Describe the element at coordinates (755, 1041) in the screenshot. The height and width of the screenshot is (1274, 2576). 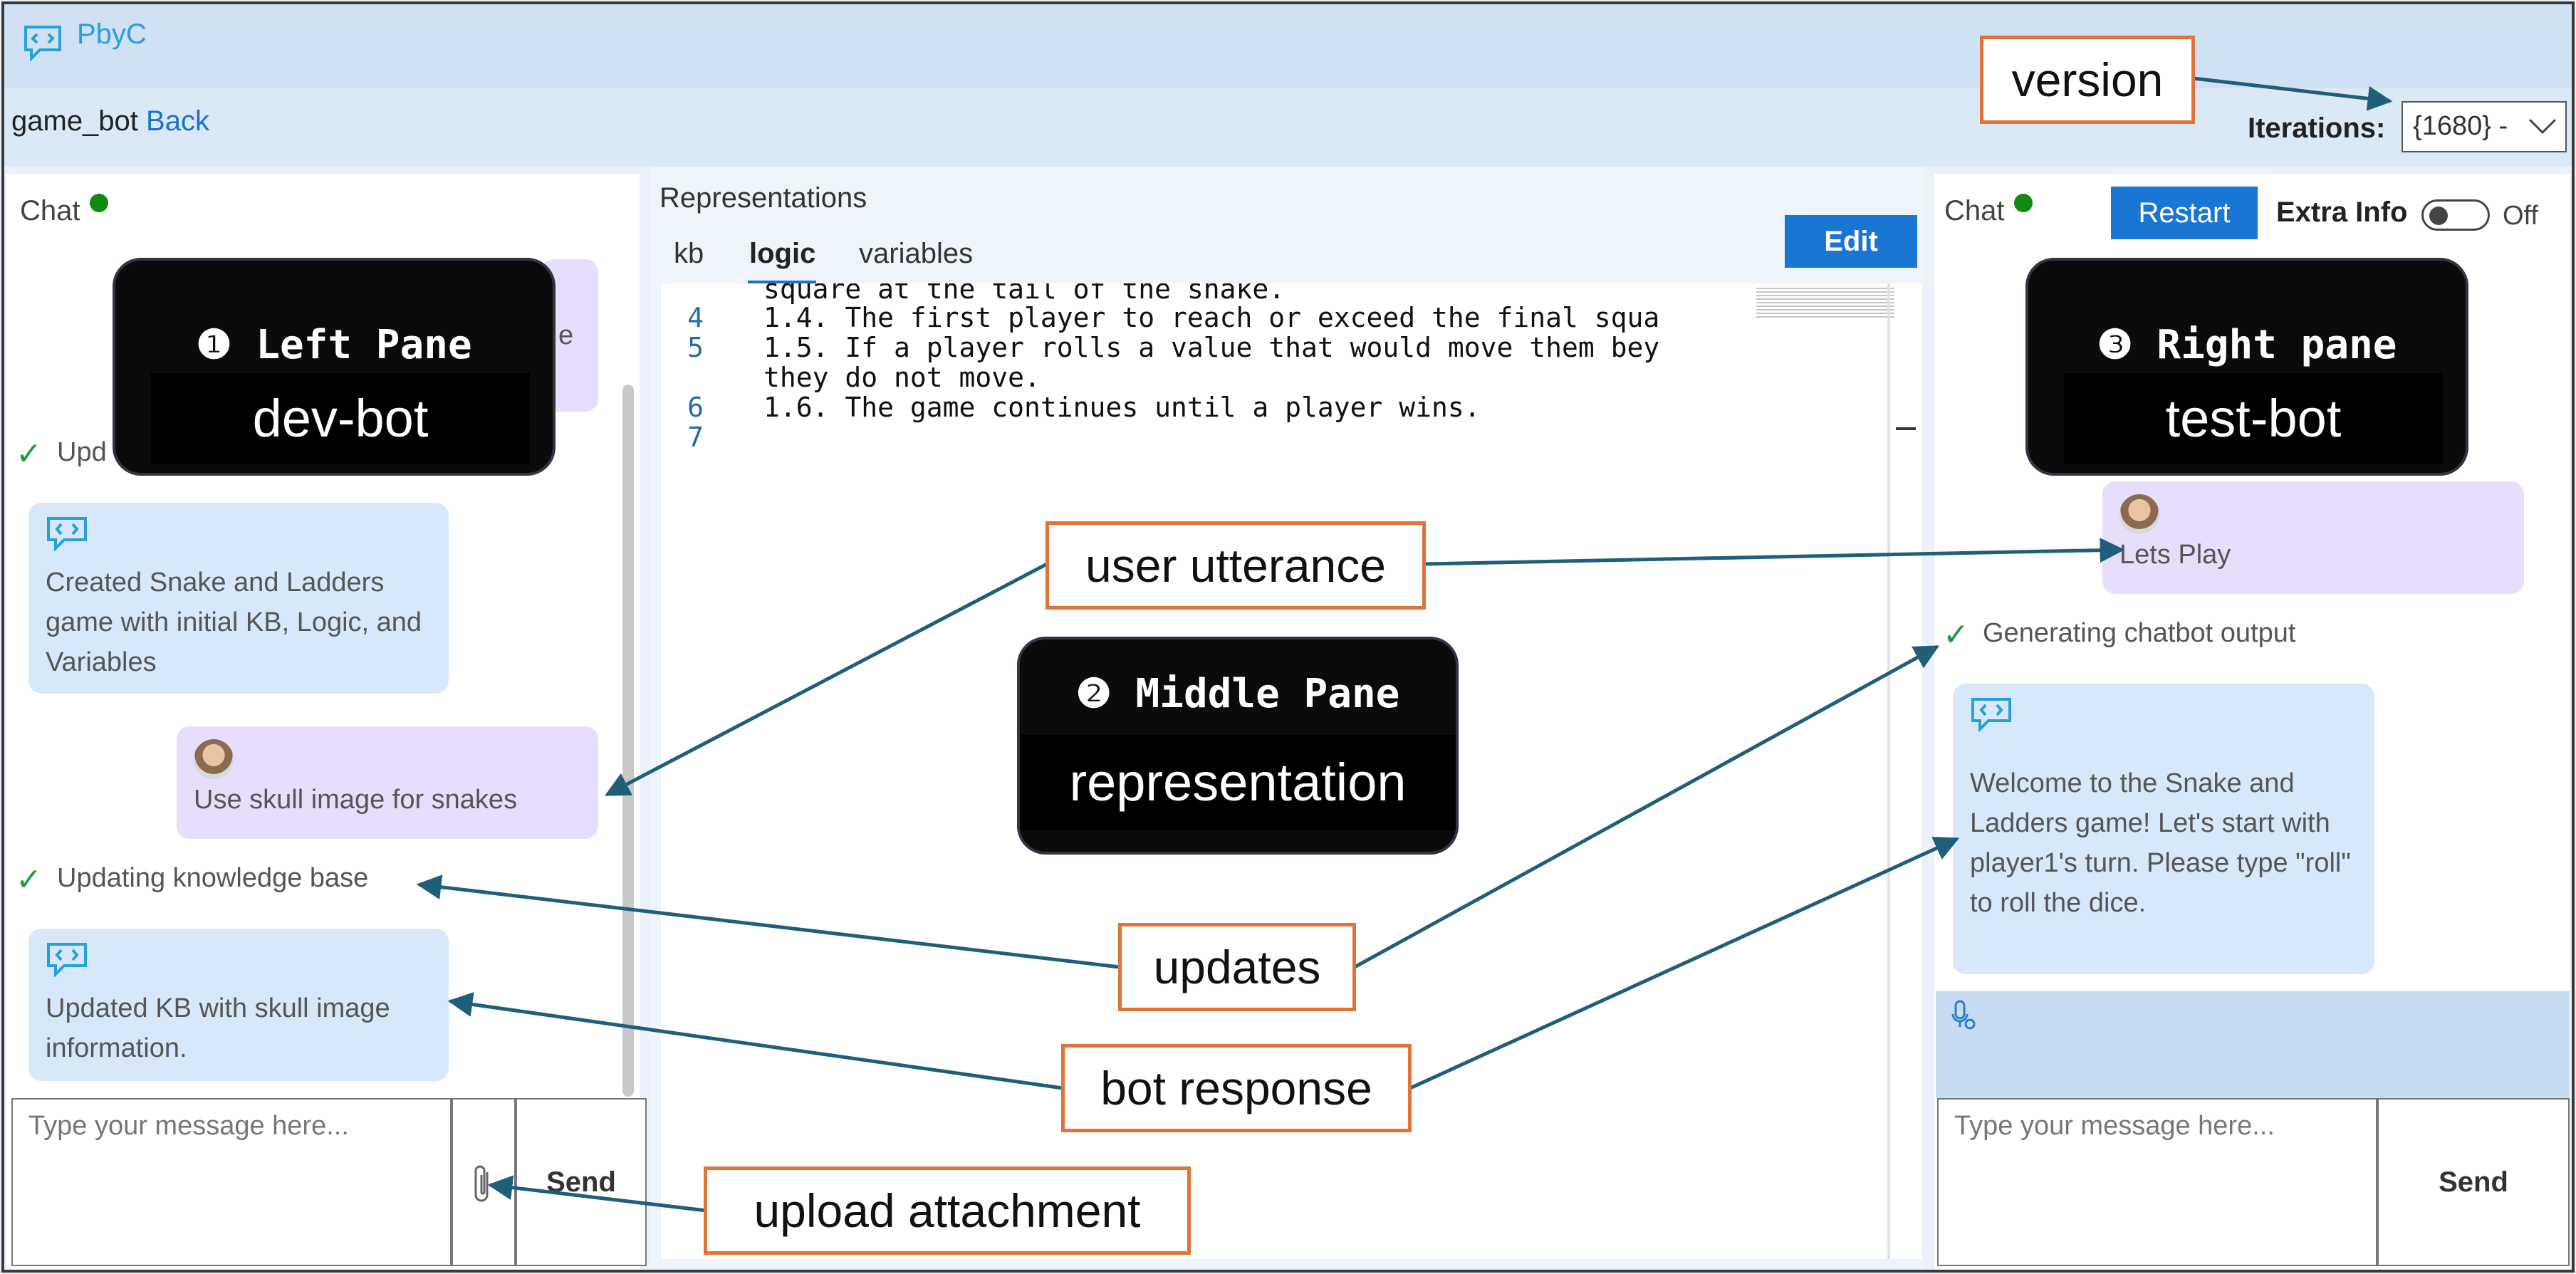
I see `arrow-bot-response-left` at that location.